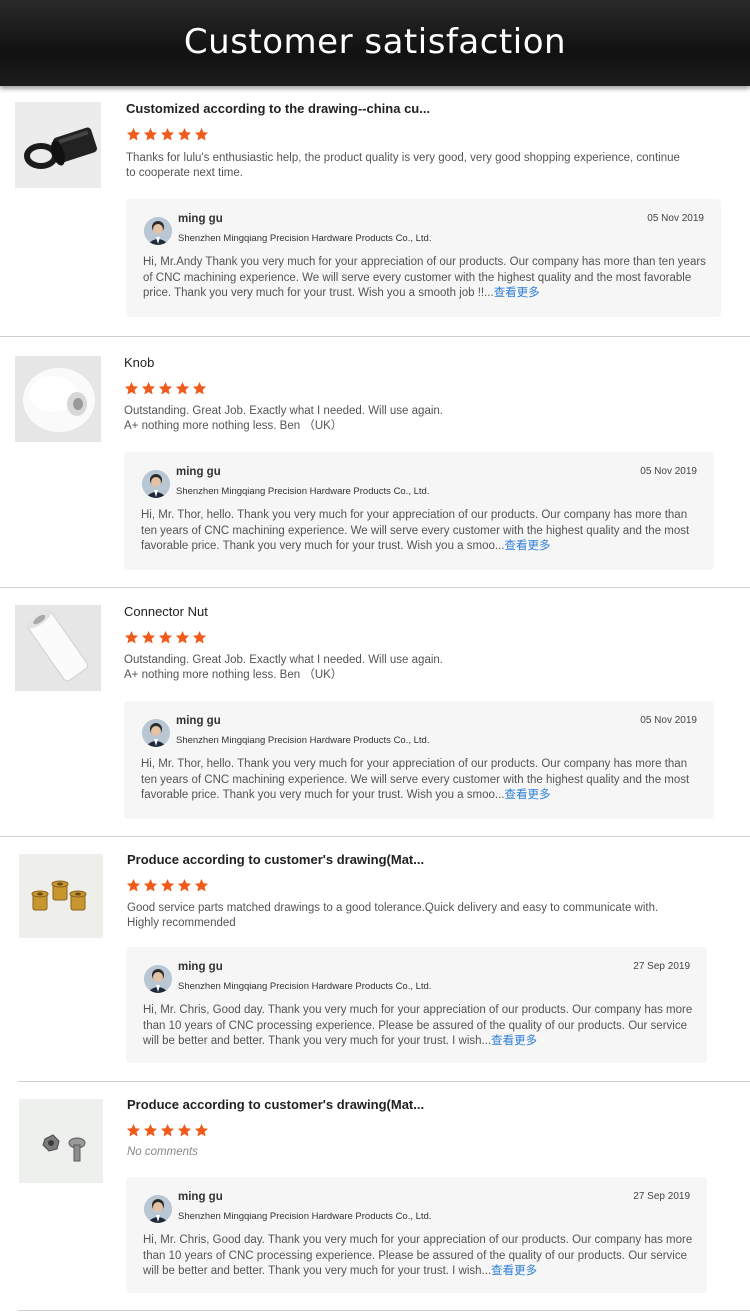  What do you see at coordinates (200, 1197) in the screenshot?
I see `reply-author: ming gu` at bounding box center [200, 1197].